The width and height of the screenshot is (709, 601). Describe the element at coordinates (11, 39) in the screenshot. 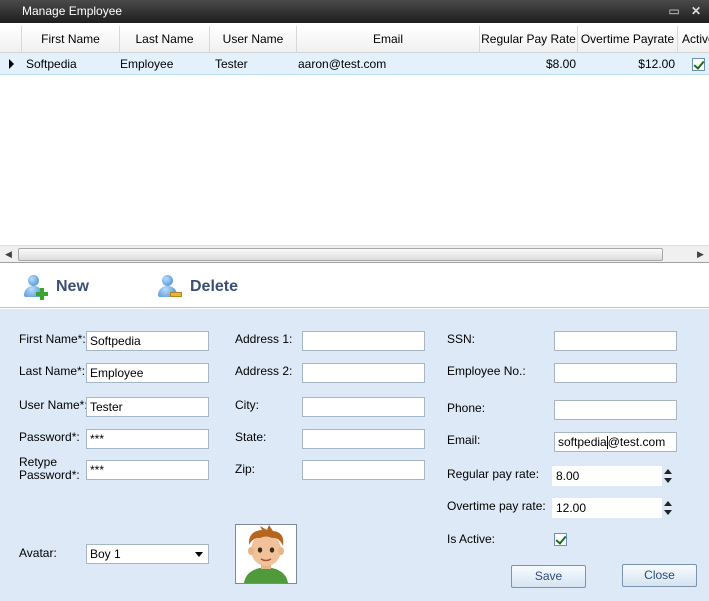

I see `row-header-corner` at that location.